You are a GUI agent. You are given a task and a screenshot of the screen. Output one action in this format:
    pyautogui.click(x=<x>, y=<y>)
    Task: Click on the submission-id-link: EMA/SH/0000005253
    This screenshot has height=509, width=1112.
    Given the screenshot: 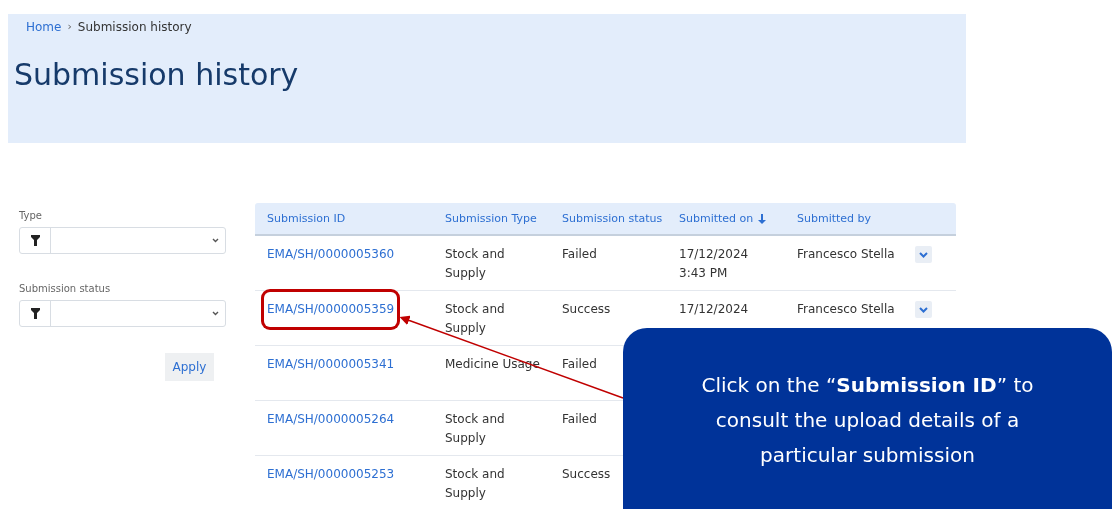 What is the action you would take?
    pyautogui.click(x=331, y=474)
    